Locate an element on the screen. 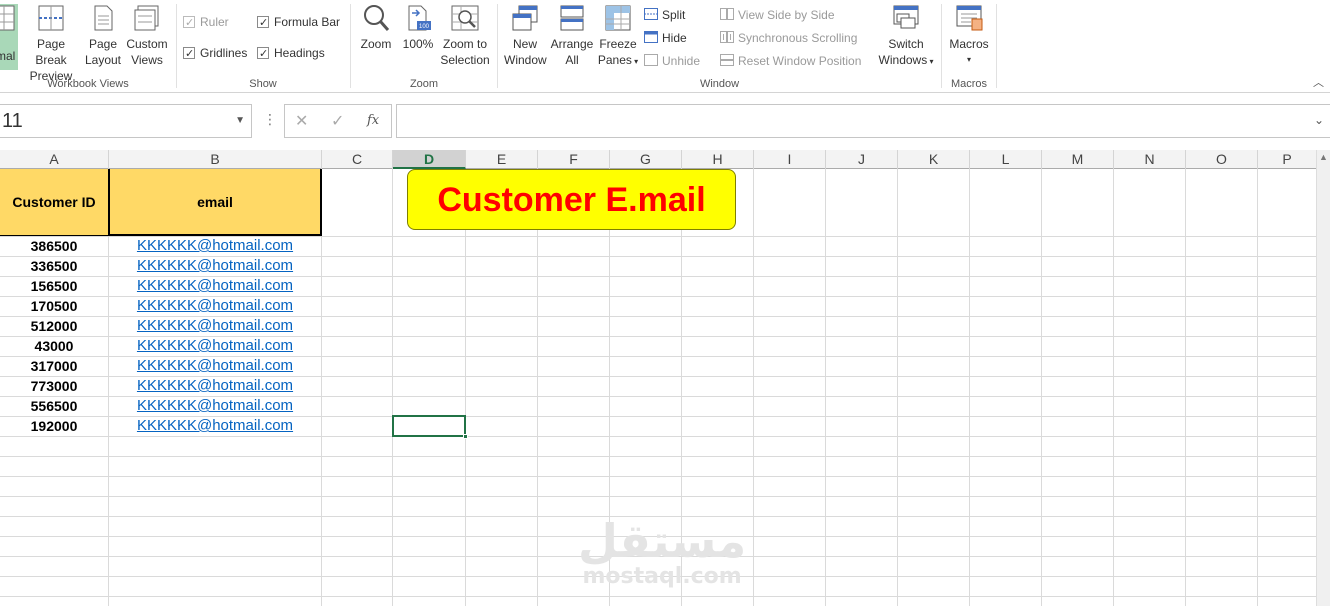 The height and width of the screenshot is (606, 1330). customer-id-cell: 43000 is located at coordinates (54, 346).